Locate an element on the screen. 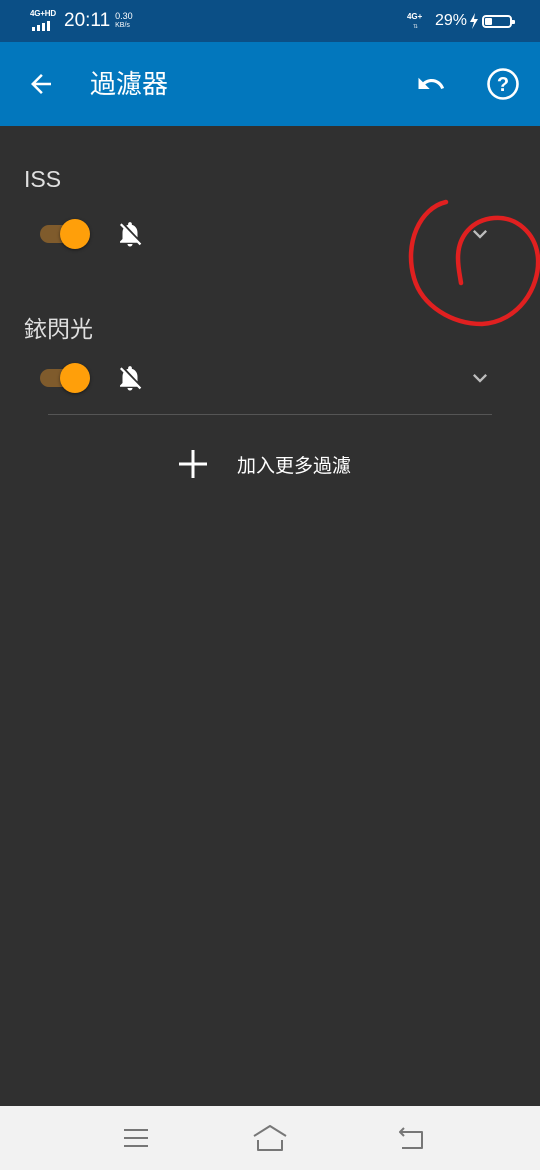 The height and width of the screenshot is (1170, 540). mobile-data-icon: 4G+ ⇅ is located at coordinates (414, 21).